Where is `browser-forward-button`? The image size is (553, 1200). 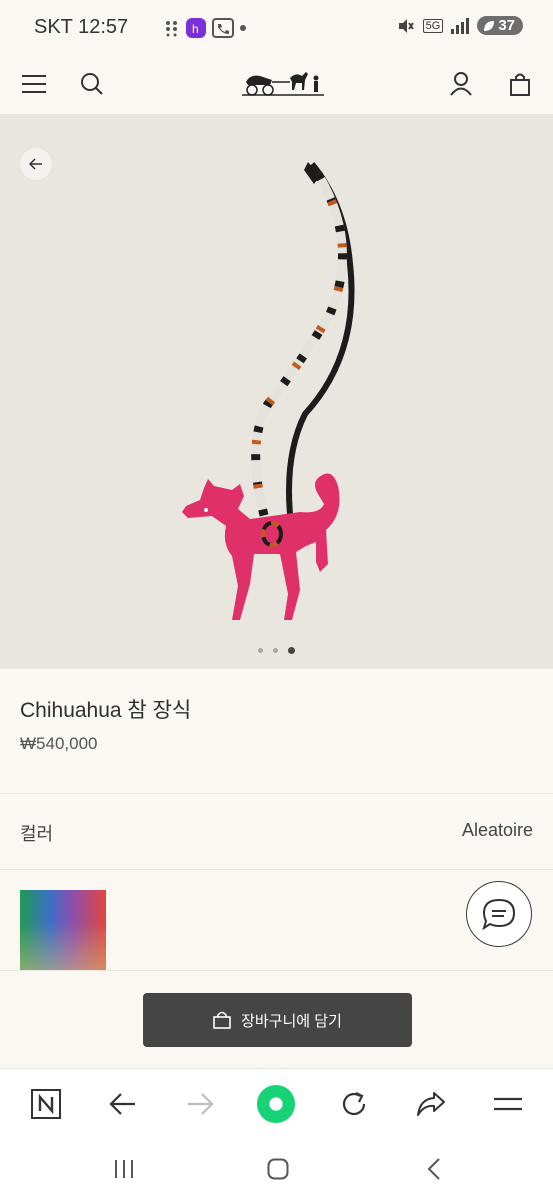
browser-forward-button is located at coordinates (200, 1104).